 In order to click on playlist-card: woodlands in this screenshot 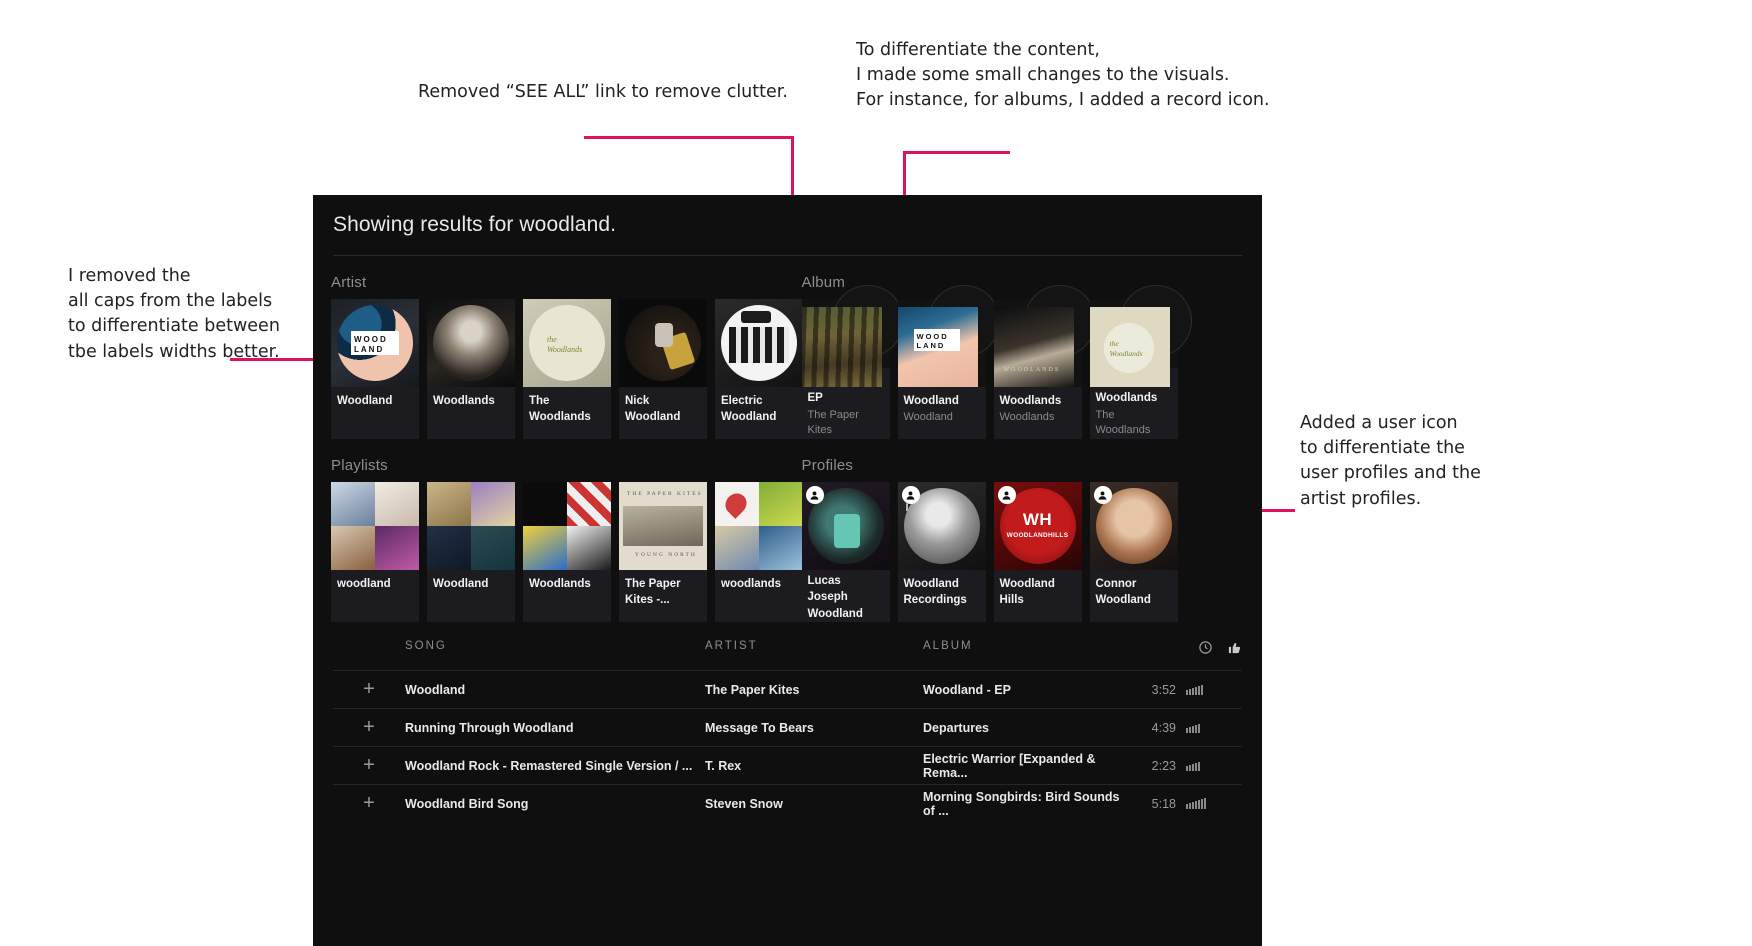, I will do `click(759, 552)`.